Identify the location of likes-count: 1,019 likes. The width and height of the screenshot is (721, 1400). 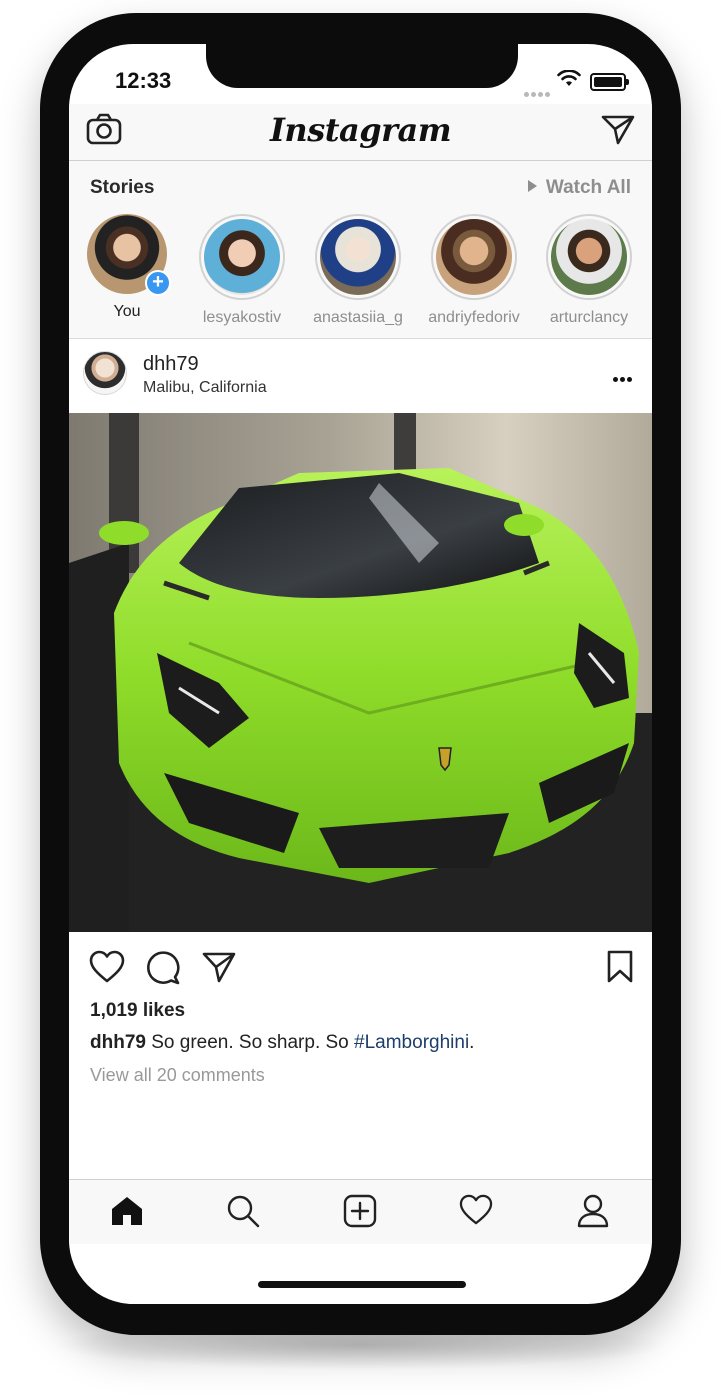
(137, 1011).